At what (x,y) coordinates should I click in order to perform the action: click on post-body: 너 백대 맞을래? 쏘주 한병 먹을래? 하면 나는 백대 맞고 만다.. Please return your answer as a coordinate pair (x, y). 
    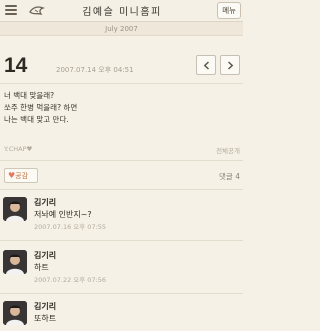
    Looking at the image, I should click on (121, 108).